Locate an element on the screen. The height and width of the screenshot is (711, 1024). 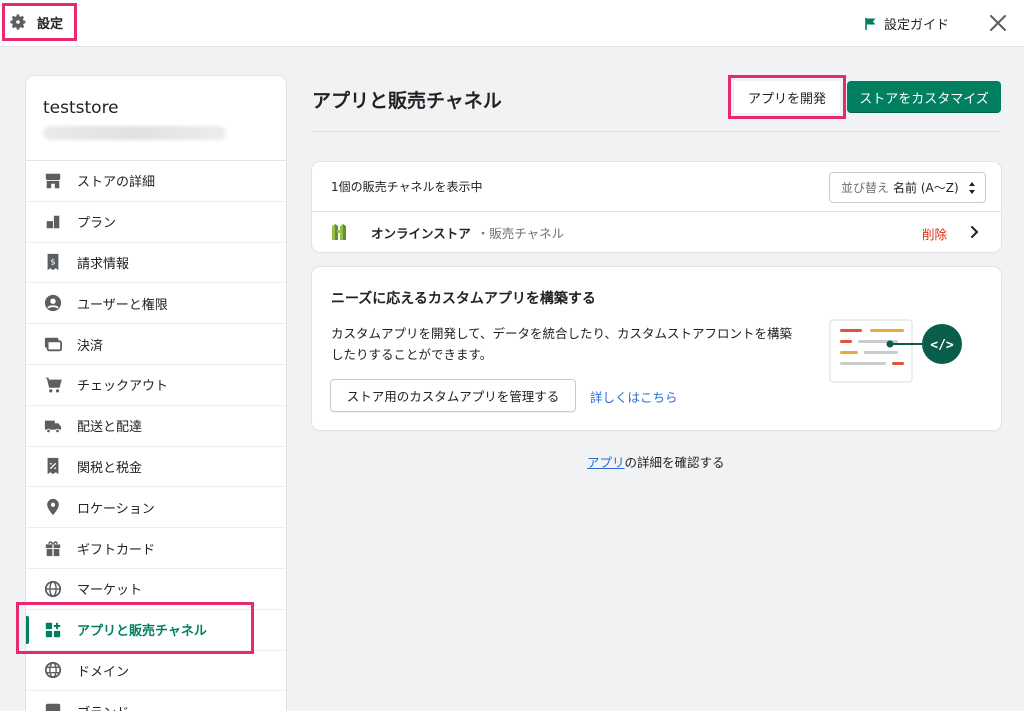
channel-type: ・販売チャネル is located at coordinates (520, 233).